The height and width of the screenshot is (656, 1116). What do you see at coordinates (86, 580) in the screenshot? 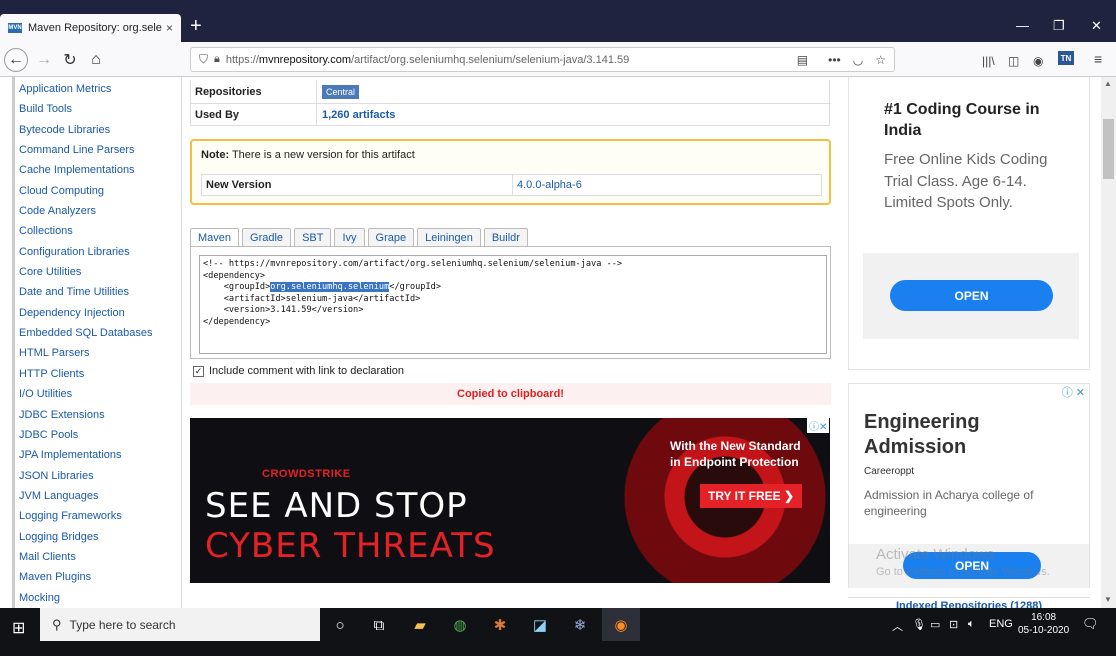
I see `category-link: Maven Plugins` at bounding box center [86, 580].